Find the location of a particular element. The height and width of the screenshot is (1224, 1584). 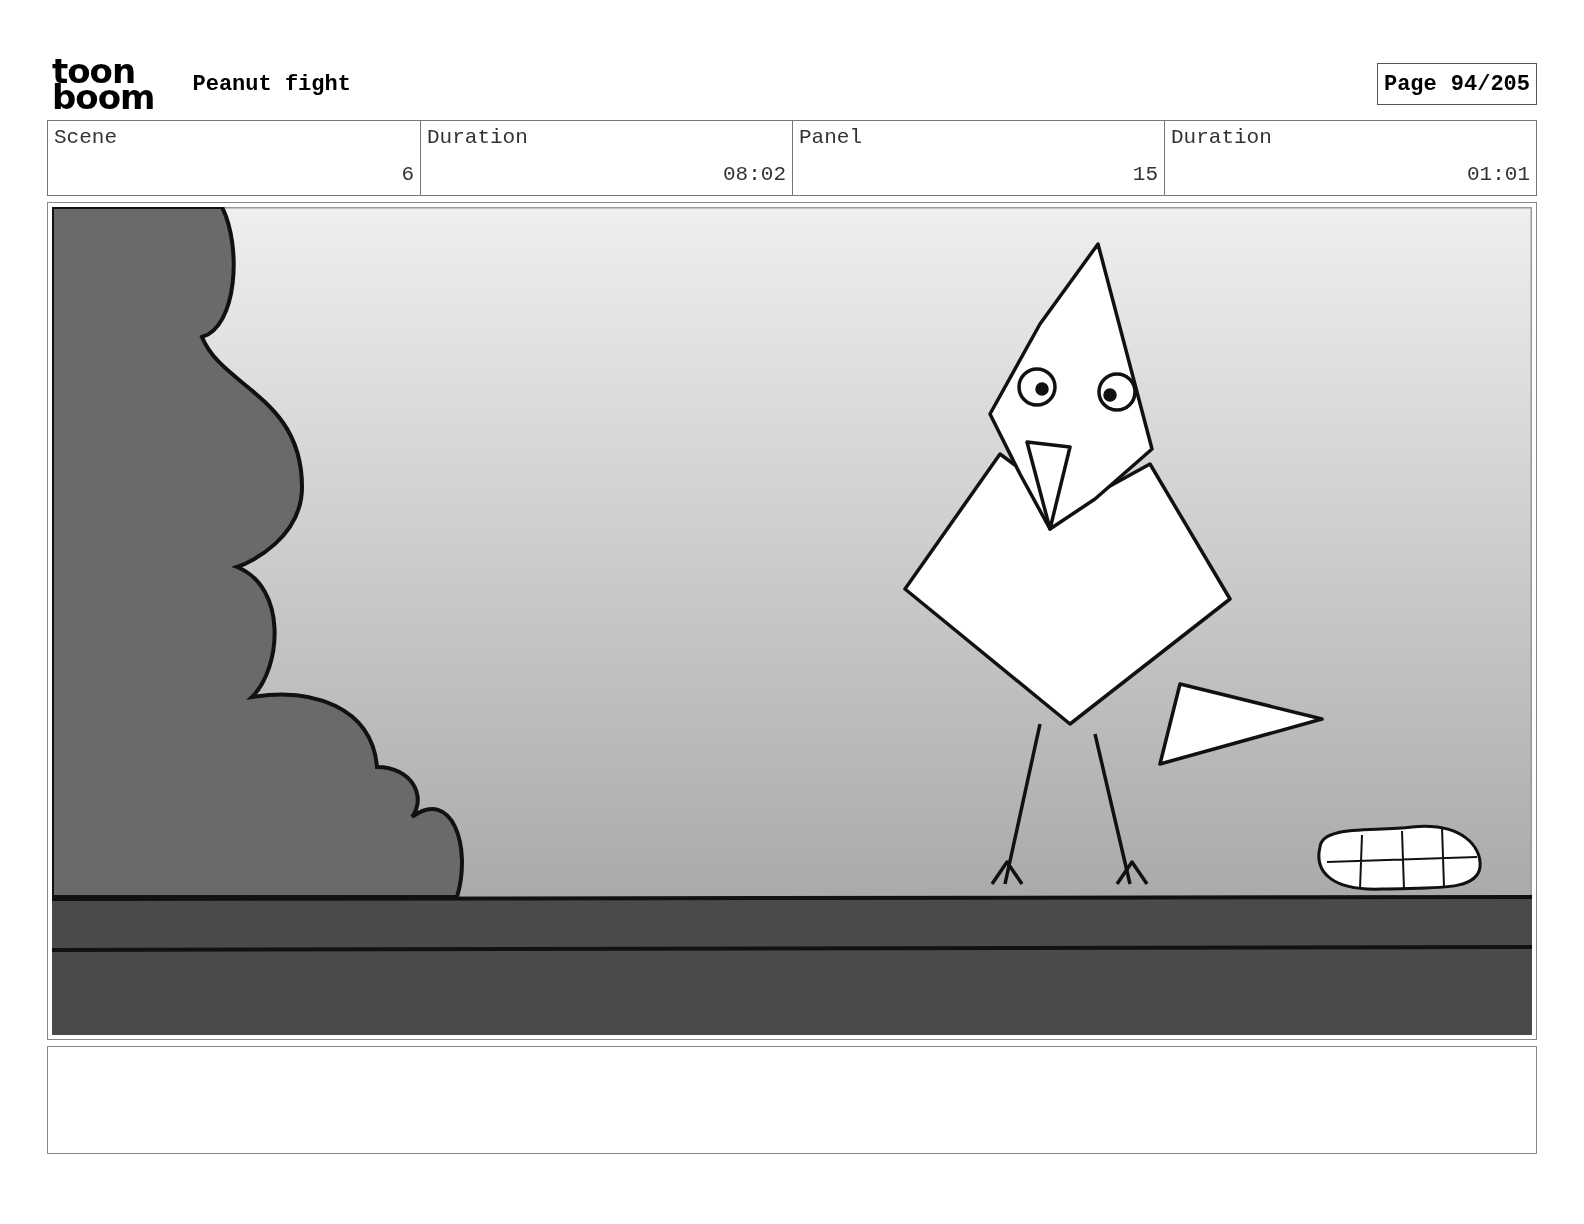

logo: toon boom is located at coordinates (103, 84).